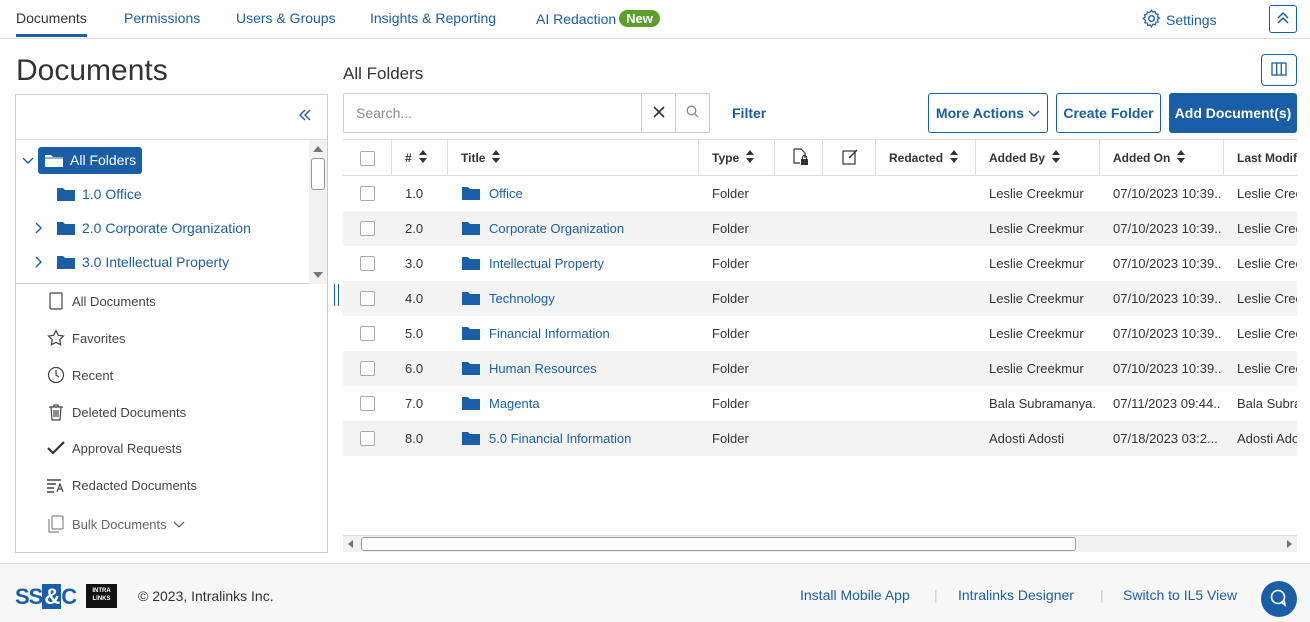 The height and width of the screenshot is (622, 1310). What do you see at coordinates (1180, 595) in the screenshot?
I see `switch-to-il5-link: Switch to IL5 View` at bounding box center [1180, 595].